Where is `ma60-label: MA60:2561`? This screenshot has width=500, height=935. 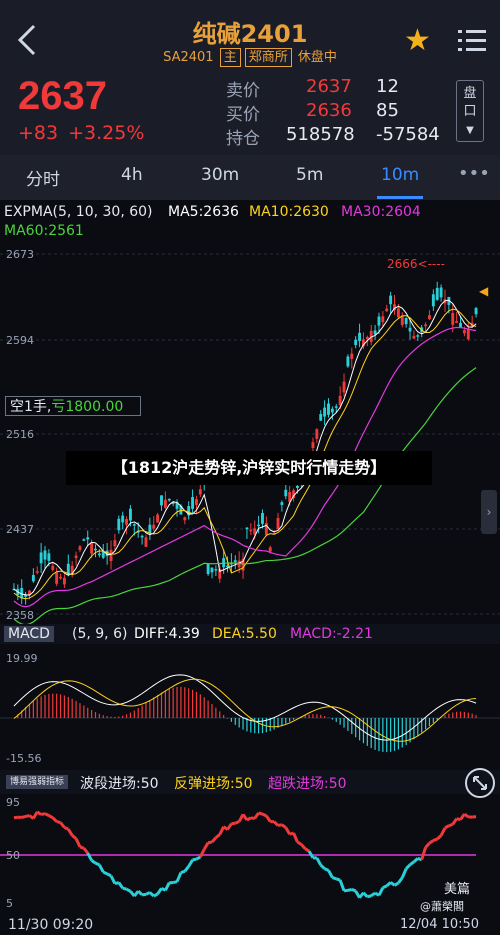
ma60-label: MA60:2561 is located at coordinates (44, 231).